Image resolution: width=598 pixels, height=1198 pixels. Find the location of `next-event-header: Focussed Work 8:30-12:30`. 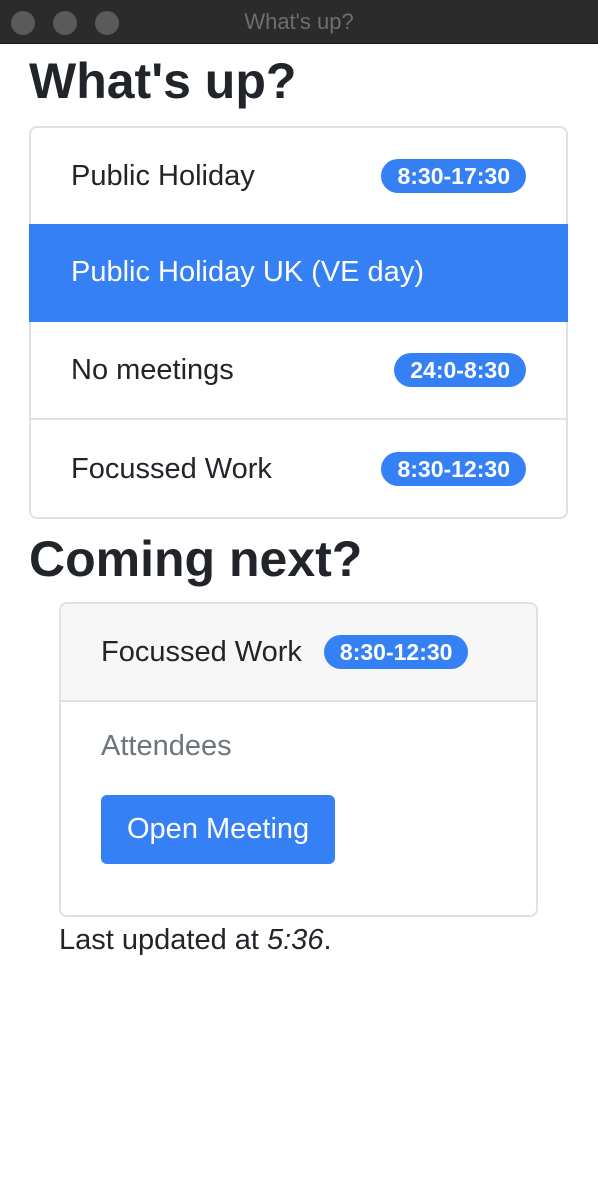

next-event-header: Focussed Work 8:30-12:30 is located at coordinates (298, 653).